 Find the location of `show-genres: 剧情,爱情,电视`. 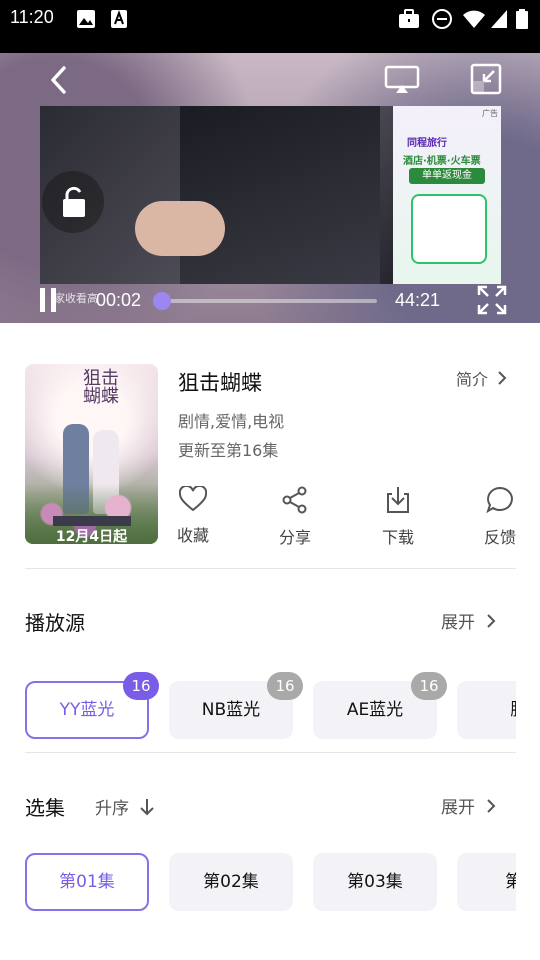

show-genres: 剧情,爱情,电视 is located at coordinates (231, 421).